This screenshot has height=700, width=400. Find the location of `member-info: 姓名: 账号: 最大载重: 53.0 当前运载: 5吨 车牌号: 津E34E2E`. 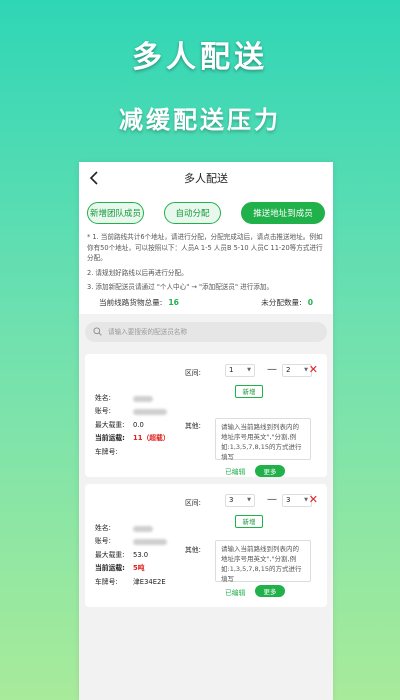

member-info: 姓名: 账号: 最大载重: 53.0 当前运载: 5吨 车牌号: 津E34E2E is located at coordinates (131, 556).